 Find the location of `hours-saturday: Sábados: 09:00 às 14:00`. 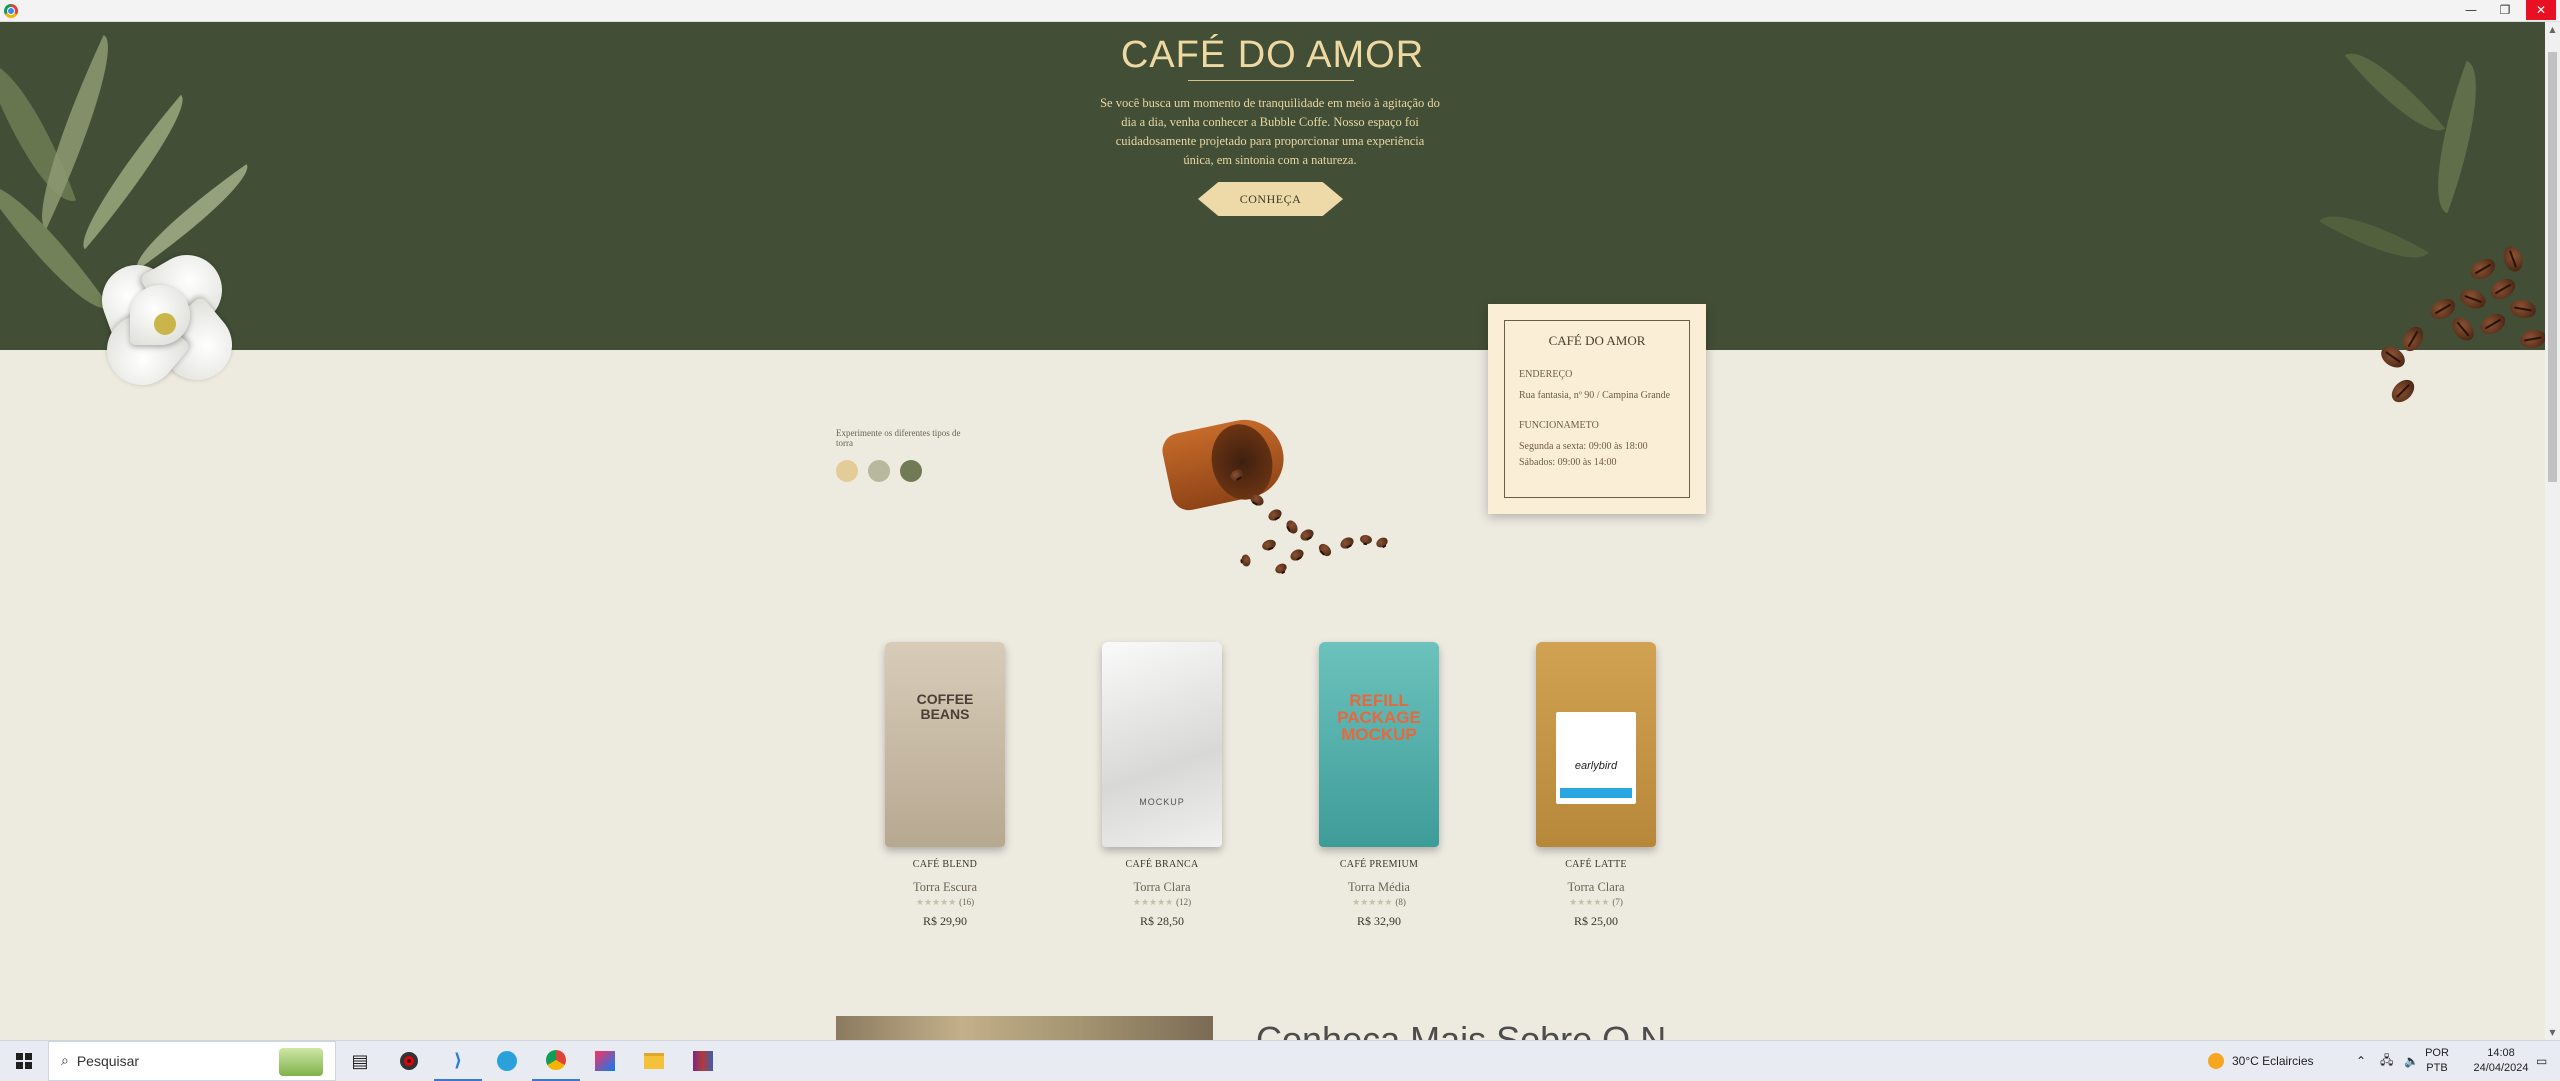

hours-saturday: Sábados: 09:00 às 14:00 is located at coordinates (1568, 462).